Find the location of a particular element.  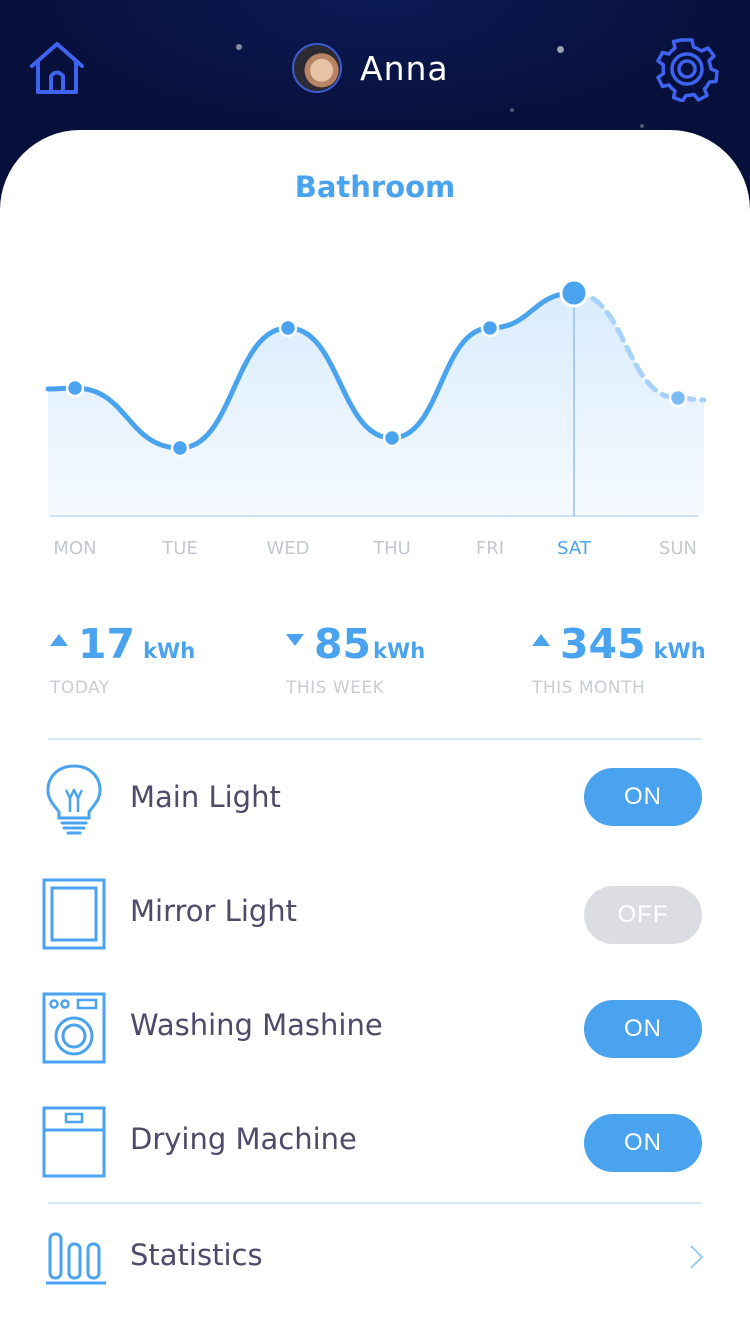

trend-down-icon is located at coordinates (295, 640).